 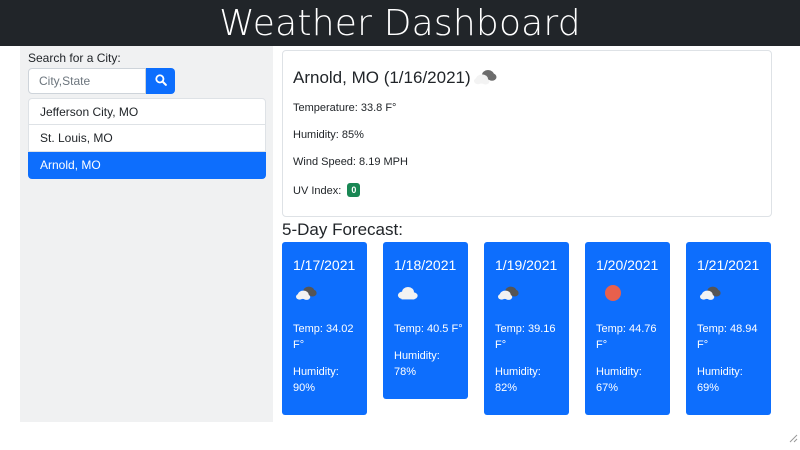 What do you see at coordinates (626, 337) in the screenshot?
I see `forecast-temp: Temp: 44.76 F°` at bounding box center [626, 337].